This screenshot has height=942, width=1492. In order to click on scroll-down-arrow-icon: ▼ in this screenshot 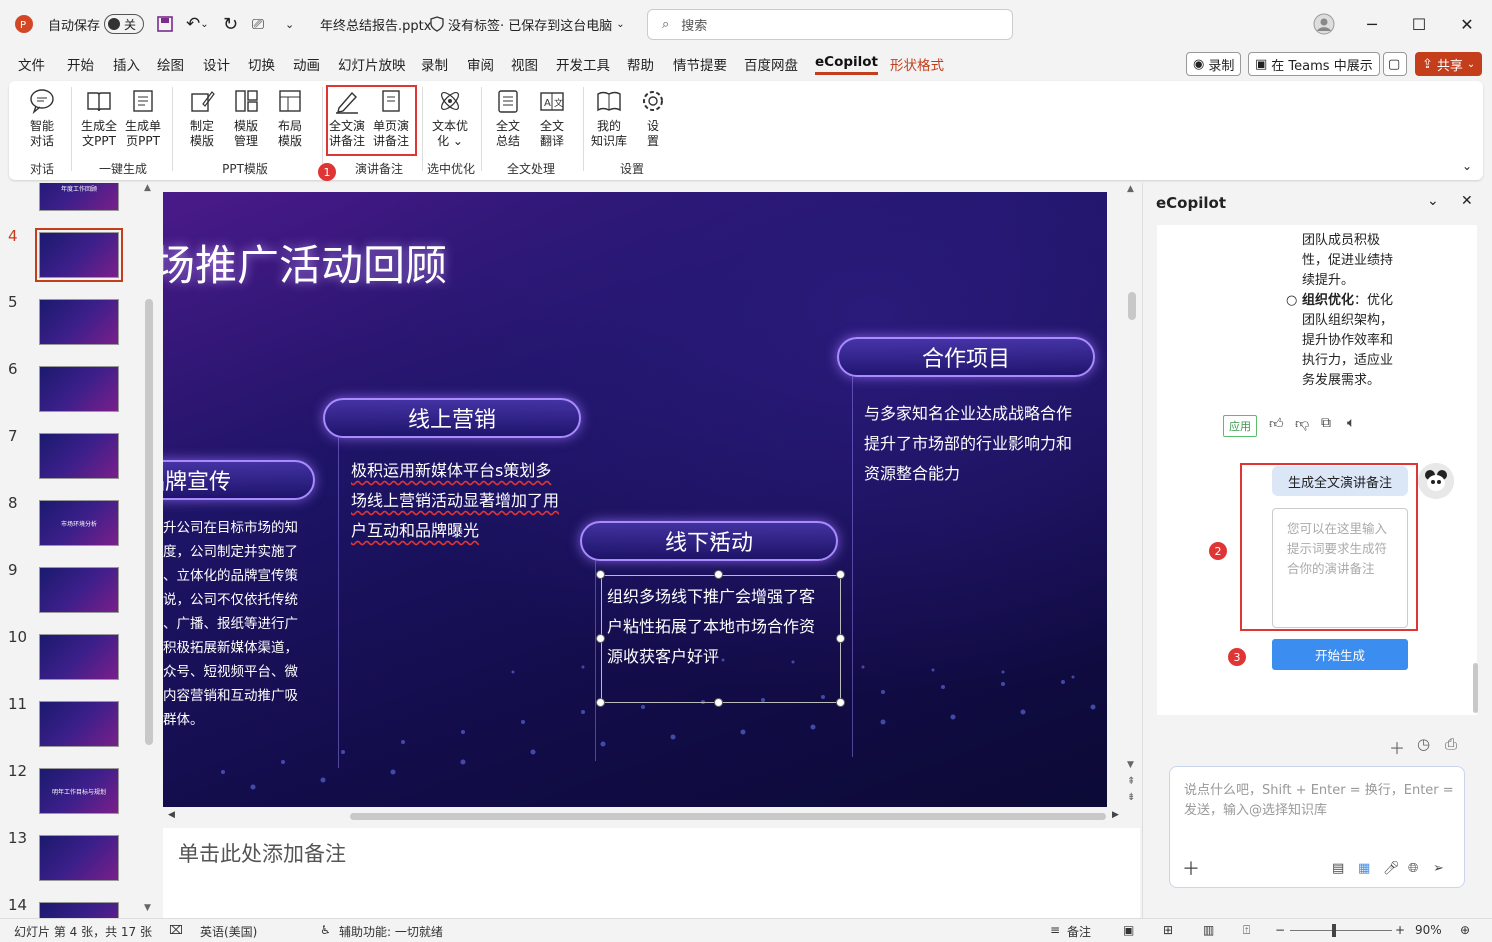, I will do `click(147, 908)`.